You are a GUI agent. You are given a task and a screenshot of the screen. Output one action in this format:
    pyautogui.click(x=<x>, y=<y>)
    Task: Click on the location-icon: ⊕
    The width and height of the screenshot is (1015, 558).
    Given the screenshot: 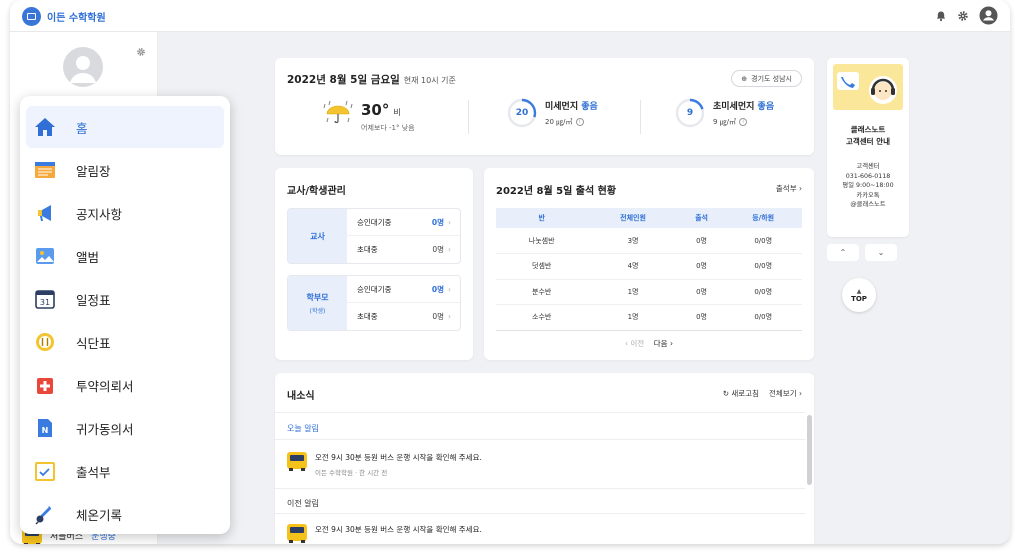 What is the action you would take?
    pyautogui.click(x=744, y=78)
    